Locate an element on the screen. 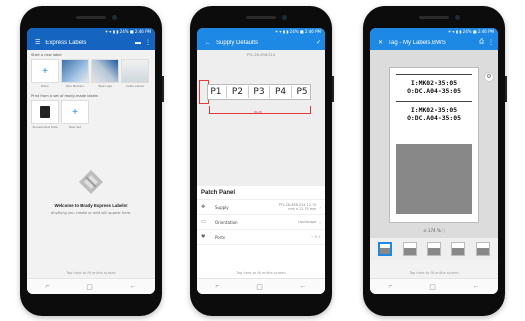  checkmark-icon: ✓ is located at coordinates (318, 42).